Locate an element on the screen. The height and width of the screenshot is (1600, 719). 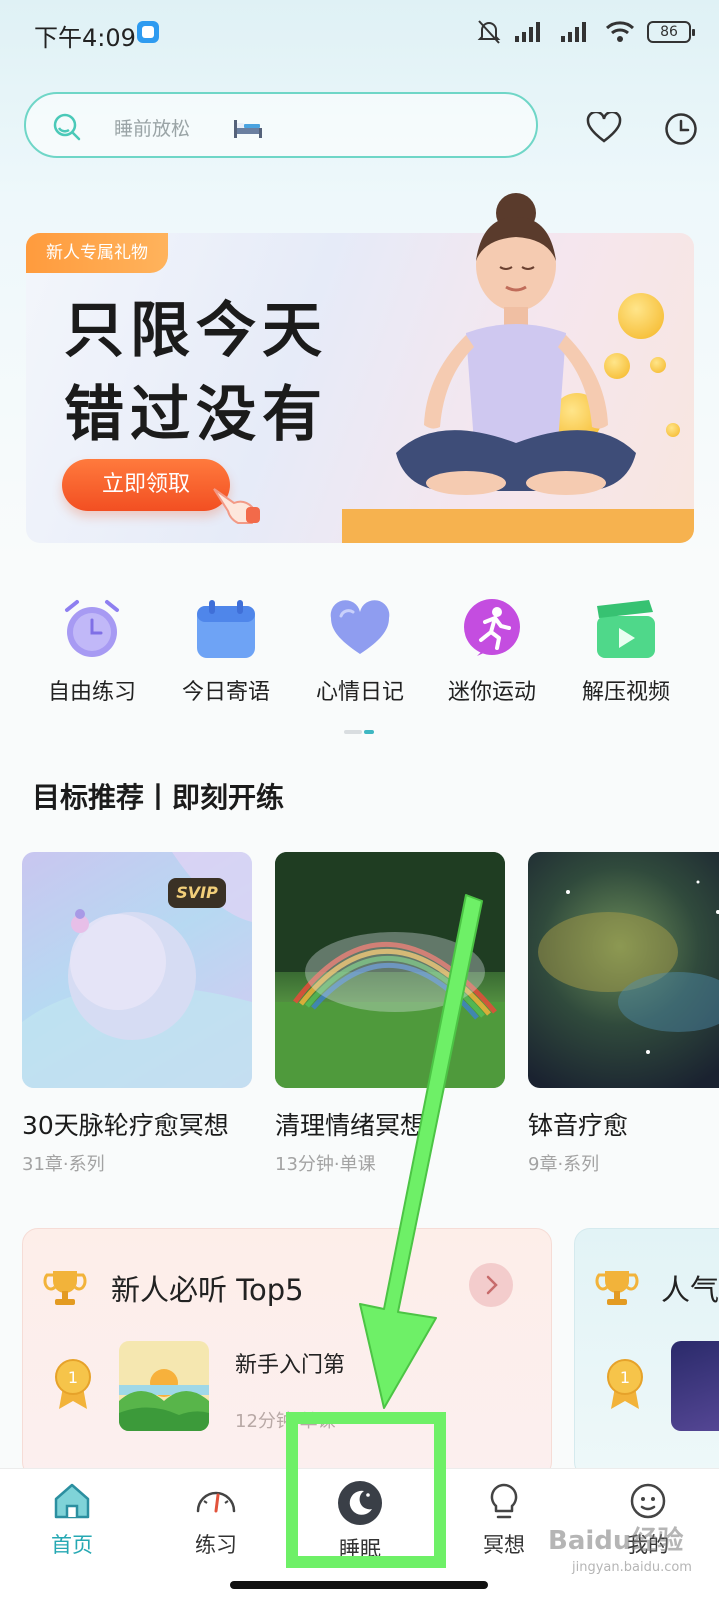
notification-app-icon is located at coordinates (148, 32).